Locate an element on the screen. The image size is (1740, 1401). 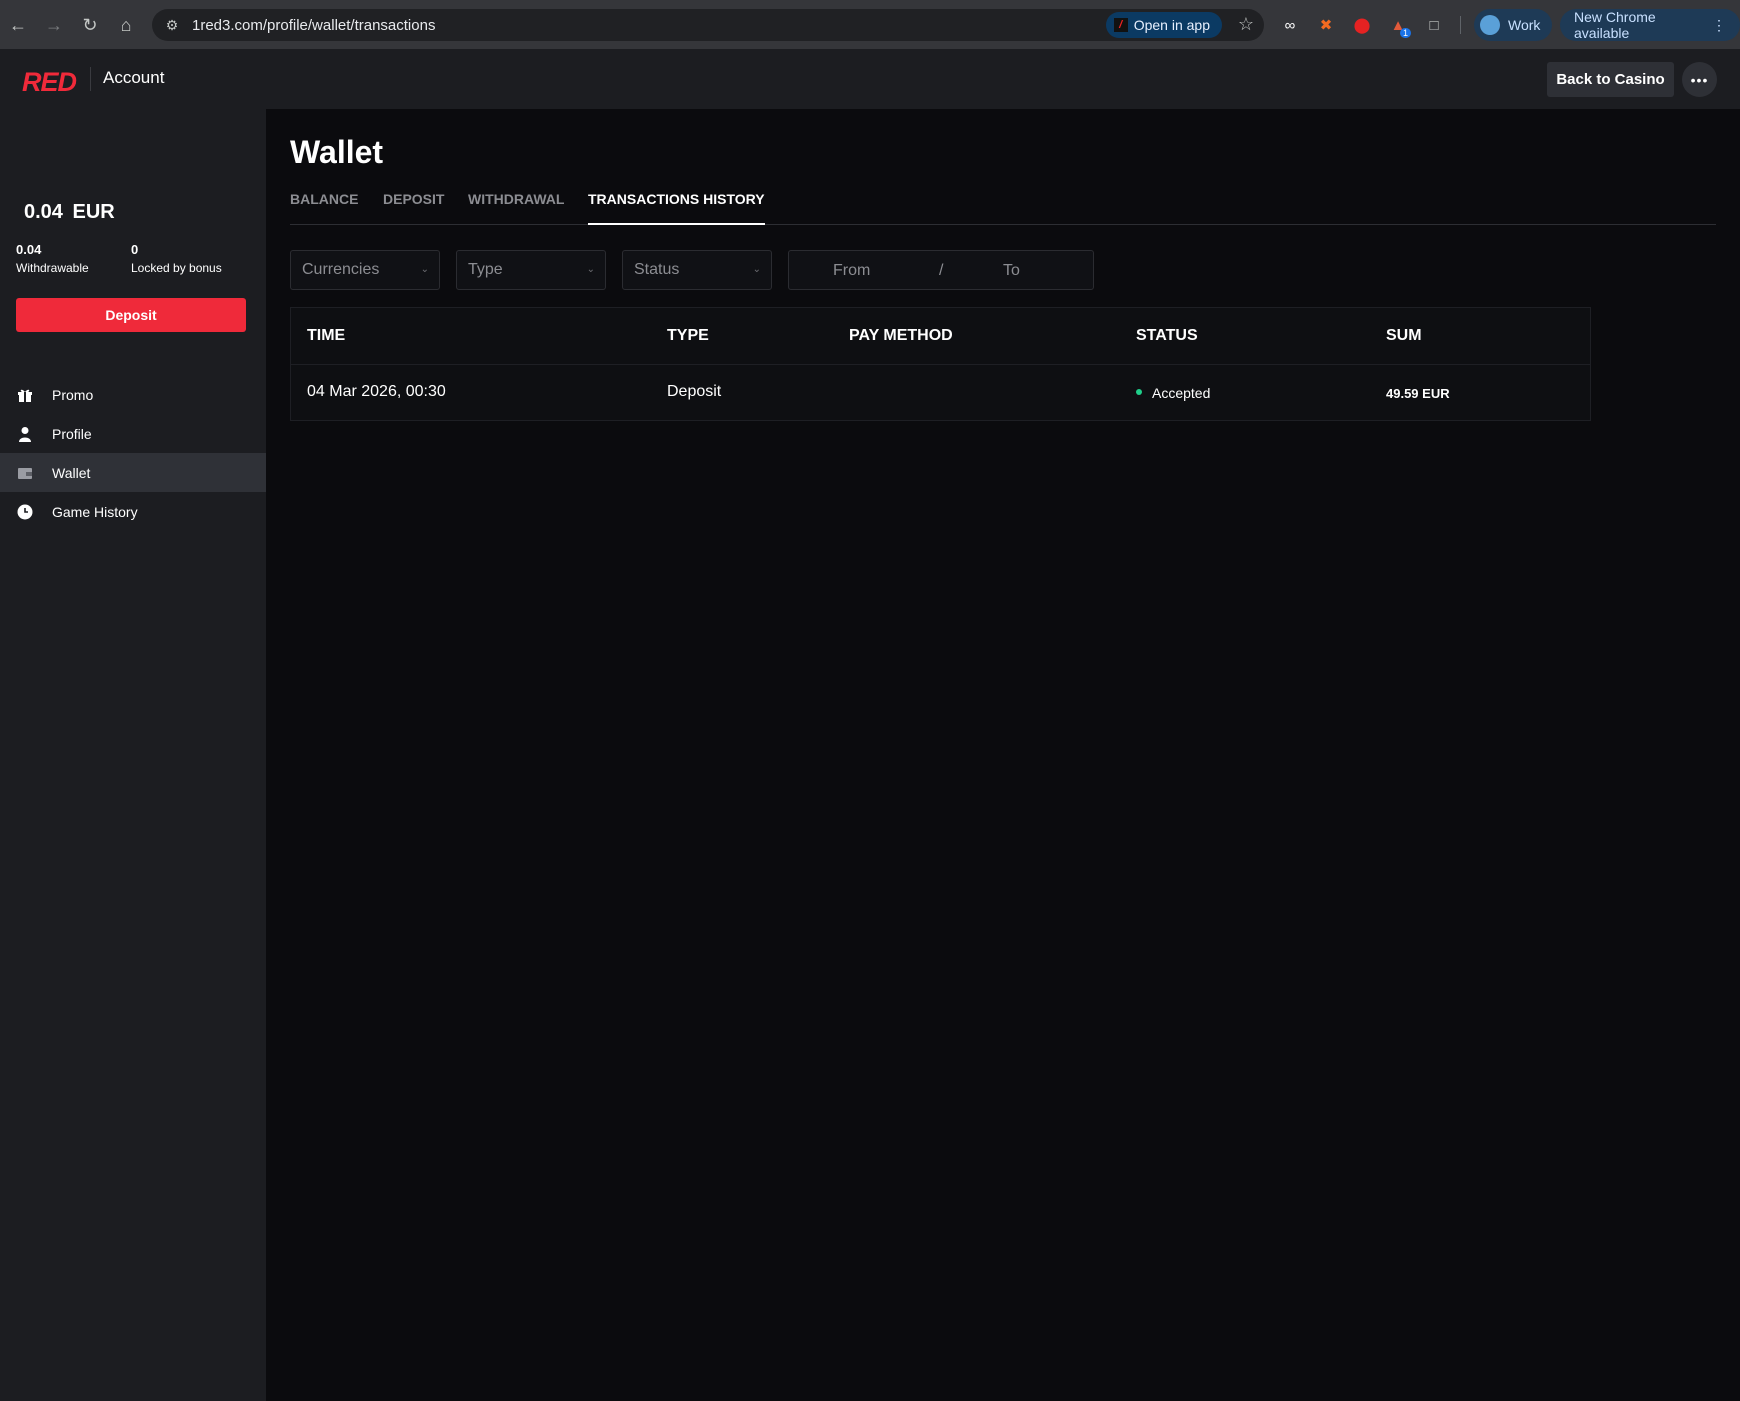
sidebar-item-label: Promo is located at coordinates (73, 394).